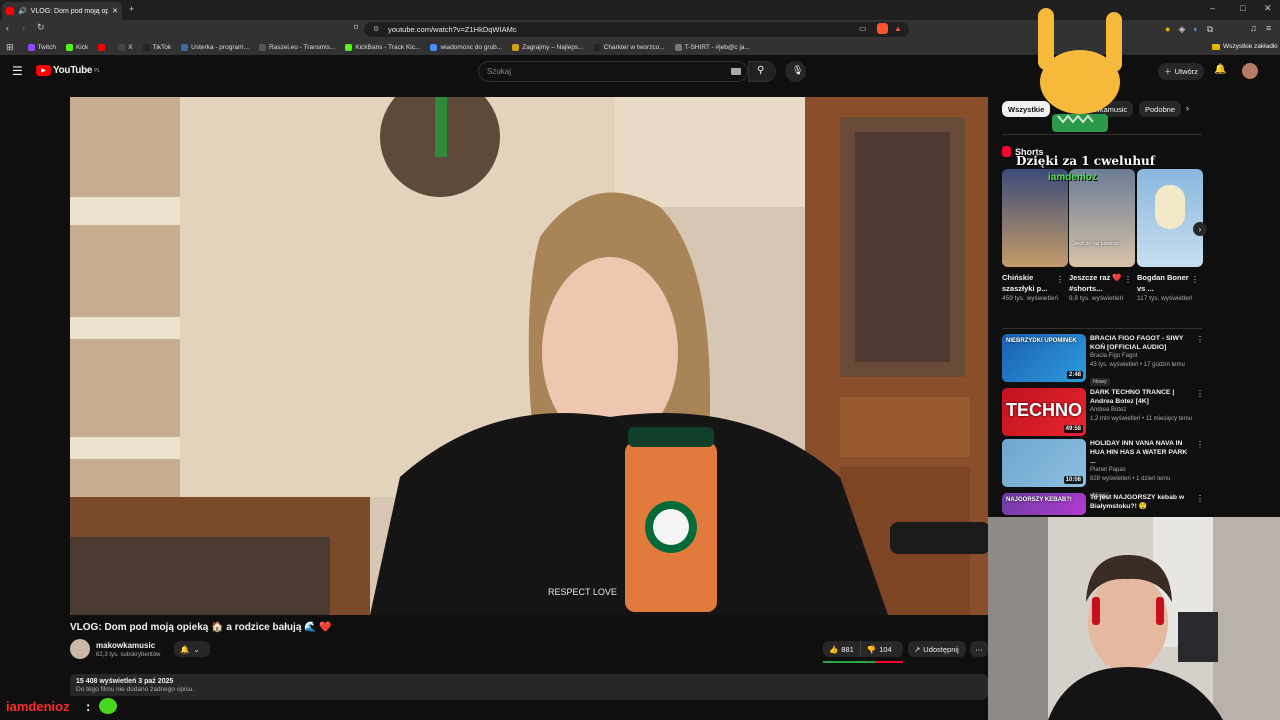  What do you see at coordinates (1170, 207) in the screenshot?
I see `cartoon-face` at bounding box center [1170, 207].